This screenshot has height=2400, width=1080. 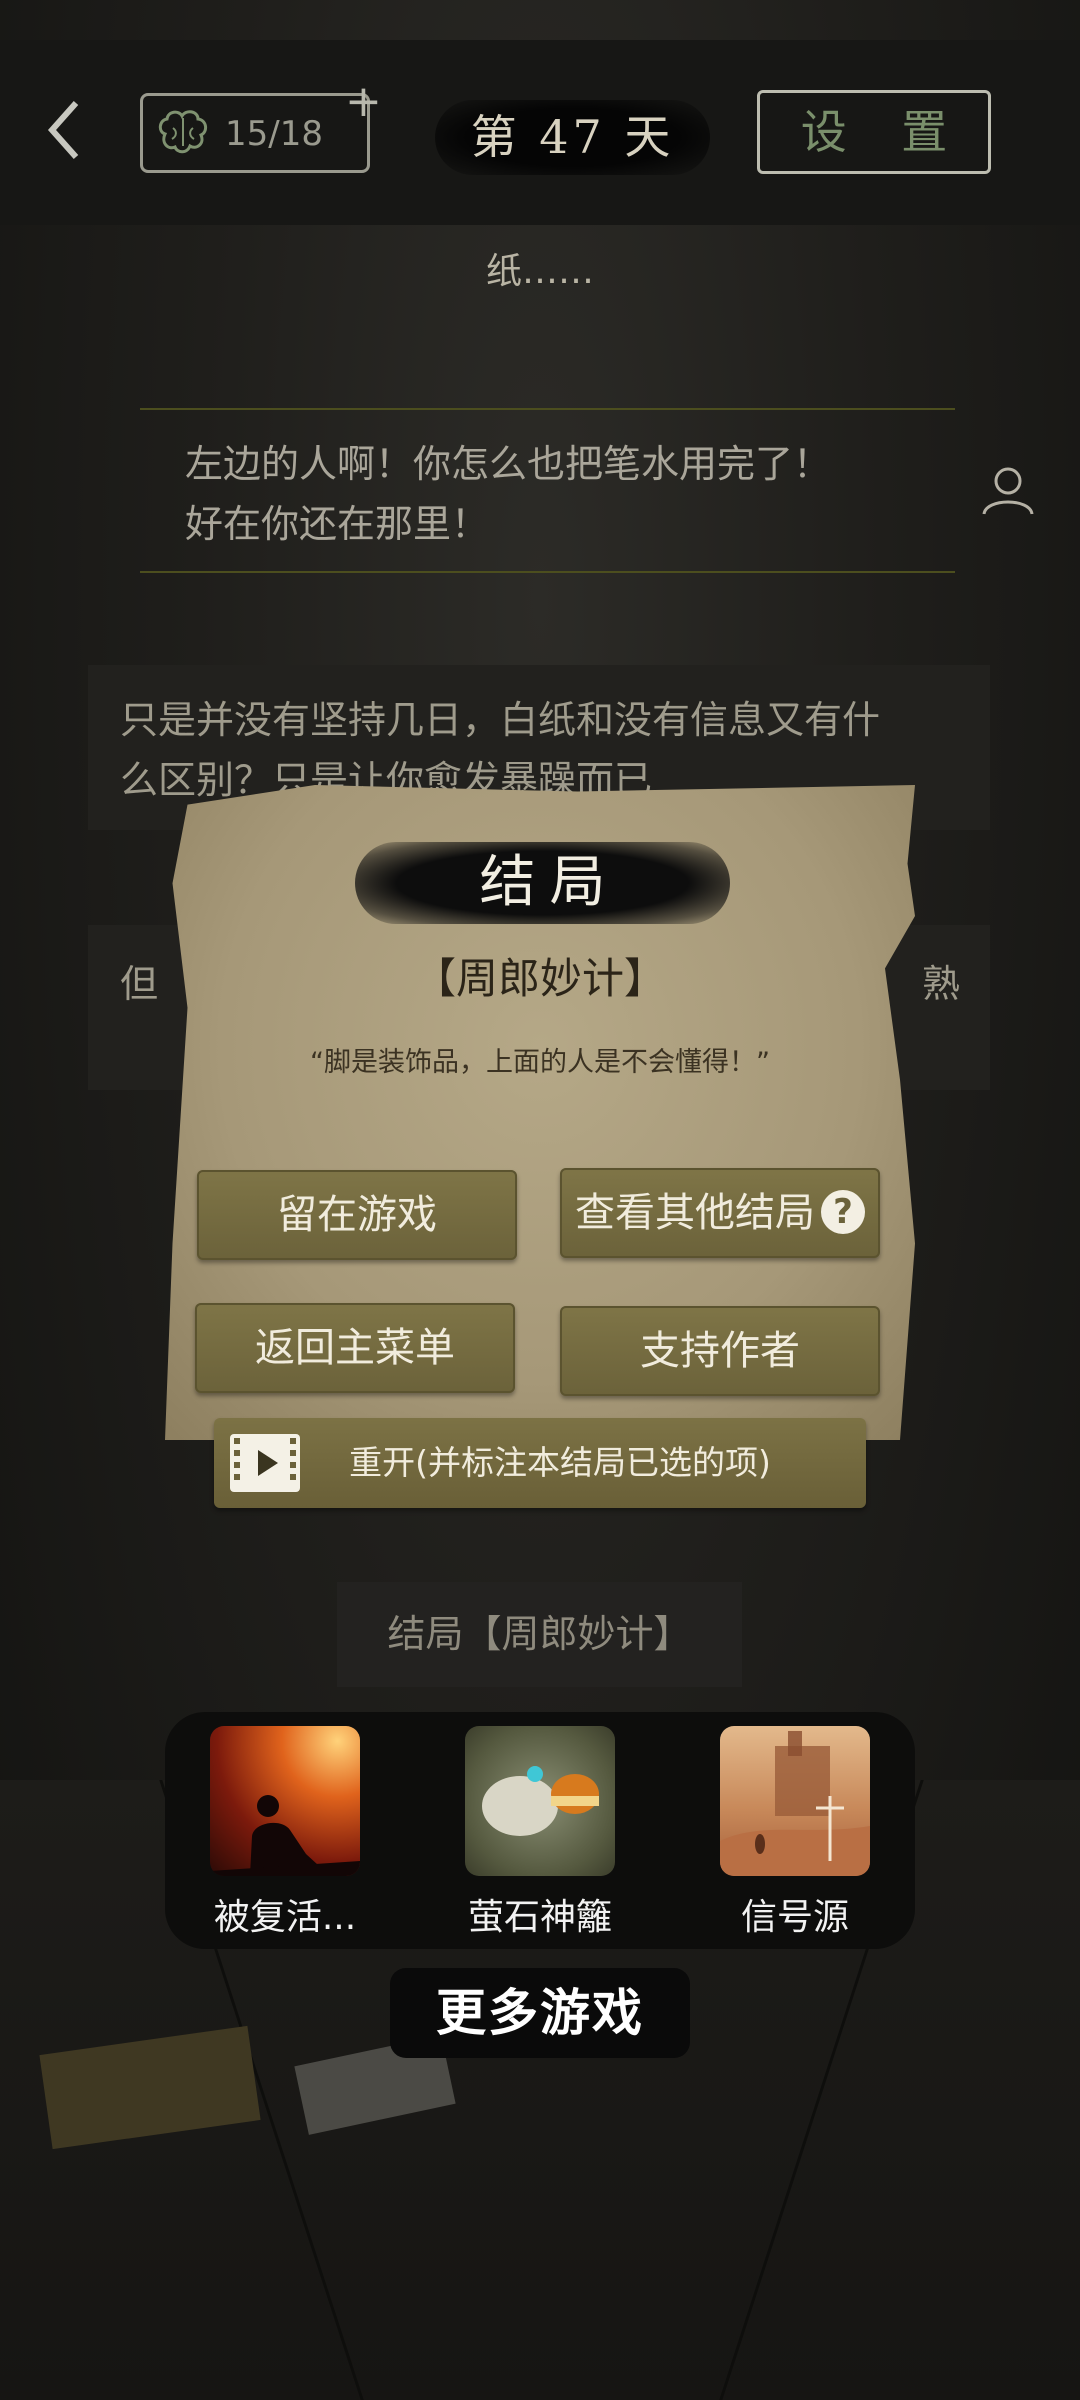 I want to click on paragraph-fragment-right: 熟, so click(x=940, y=984).